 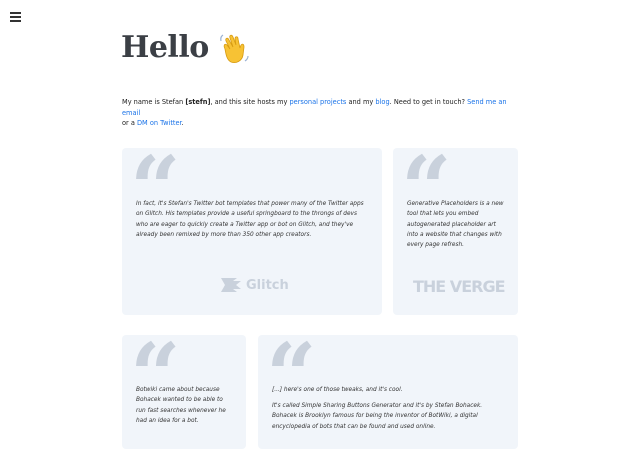 I want to click on hamburger-menu-icon, so click(x=15, y=17).